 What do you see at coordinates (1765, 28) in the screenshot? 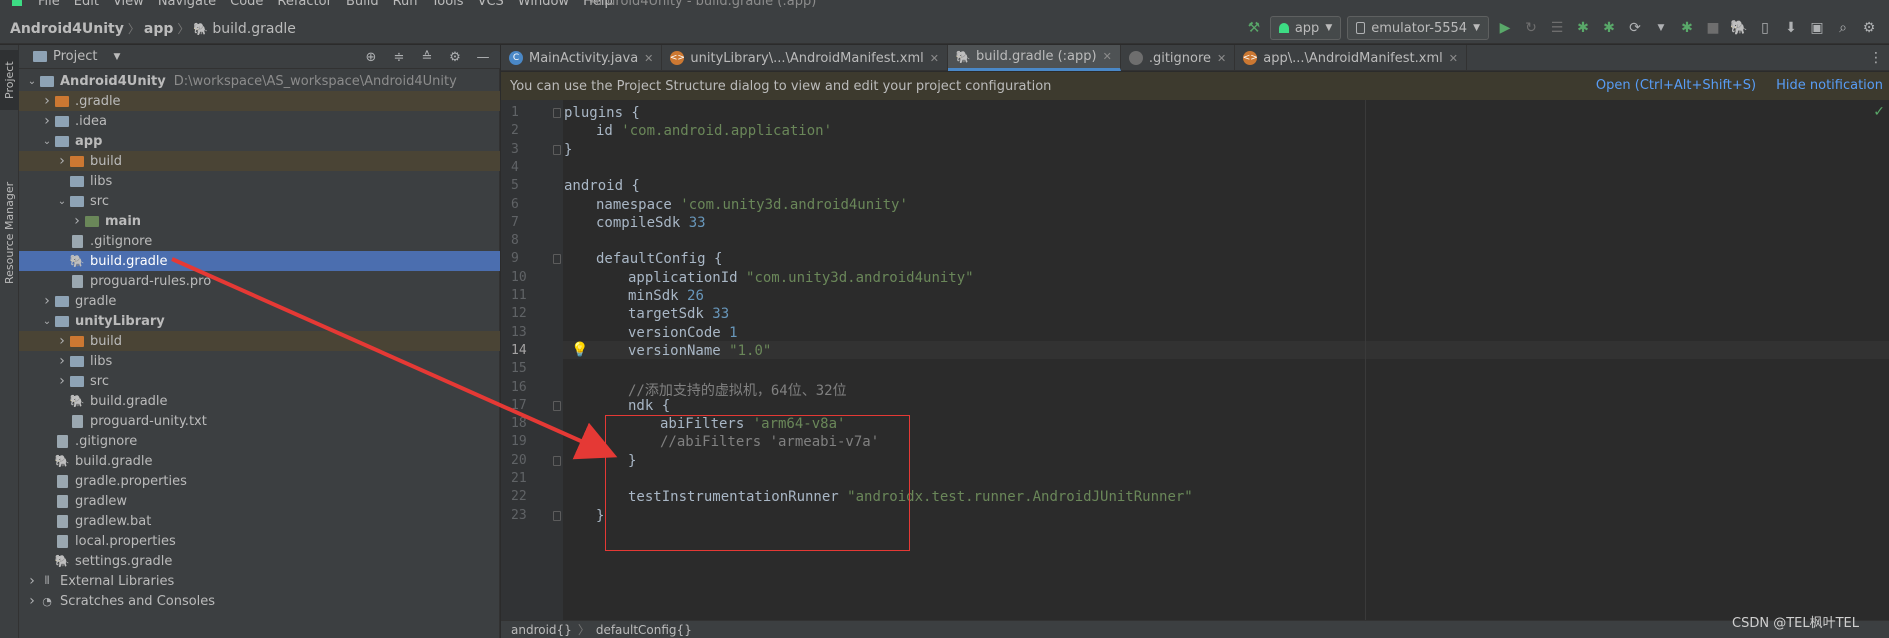
I see `device-manager-icon: ▯` at bounding box center [1765, 28].